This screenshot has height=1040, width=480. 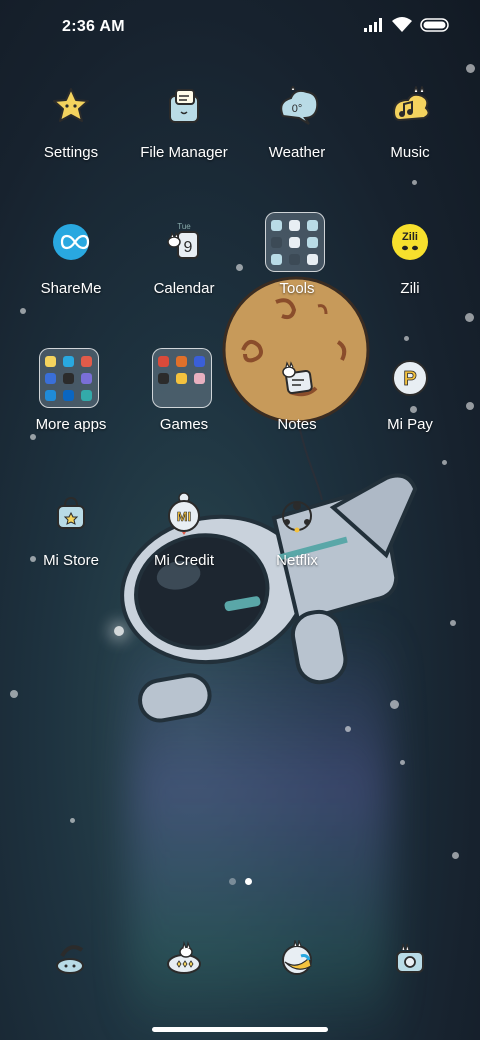 What do you see at coordinates (297, 560) in the screenshot?
I see `app-label: Netflix` at bounding box center [297, 560].